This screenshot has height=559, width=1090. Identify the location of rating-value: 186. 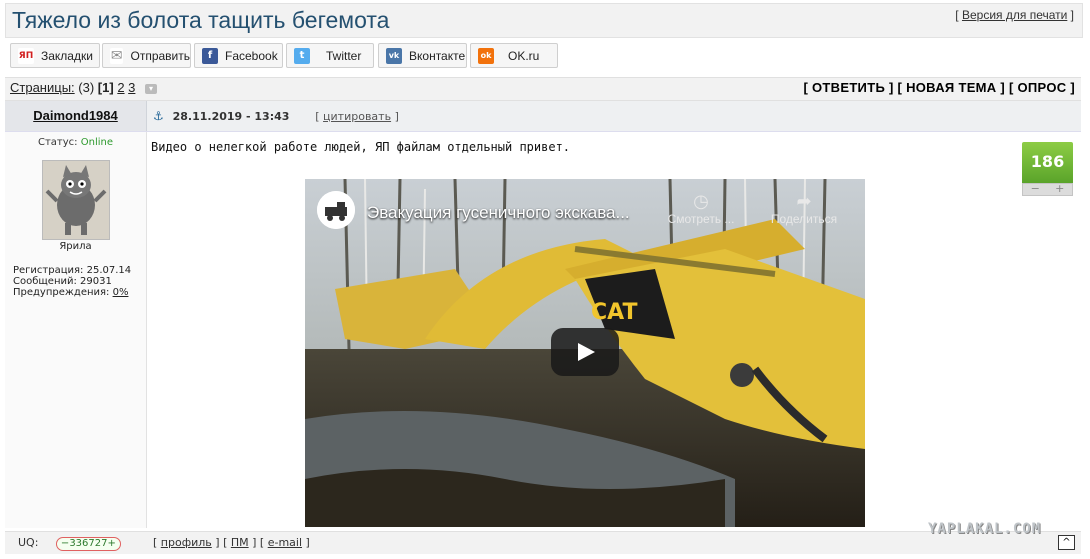
(1047, 162).